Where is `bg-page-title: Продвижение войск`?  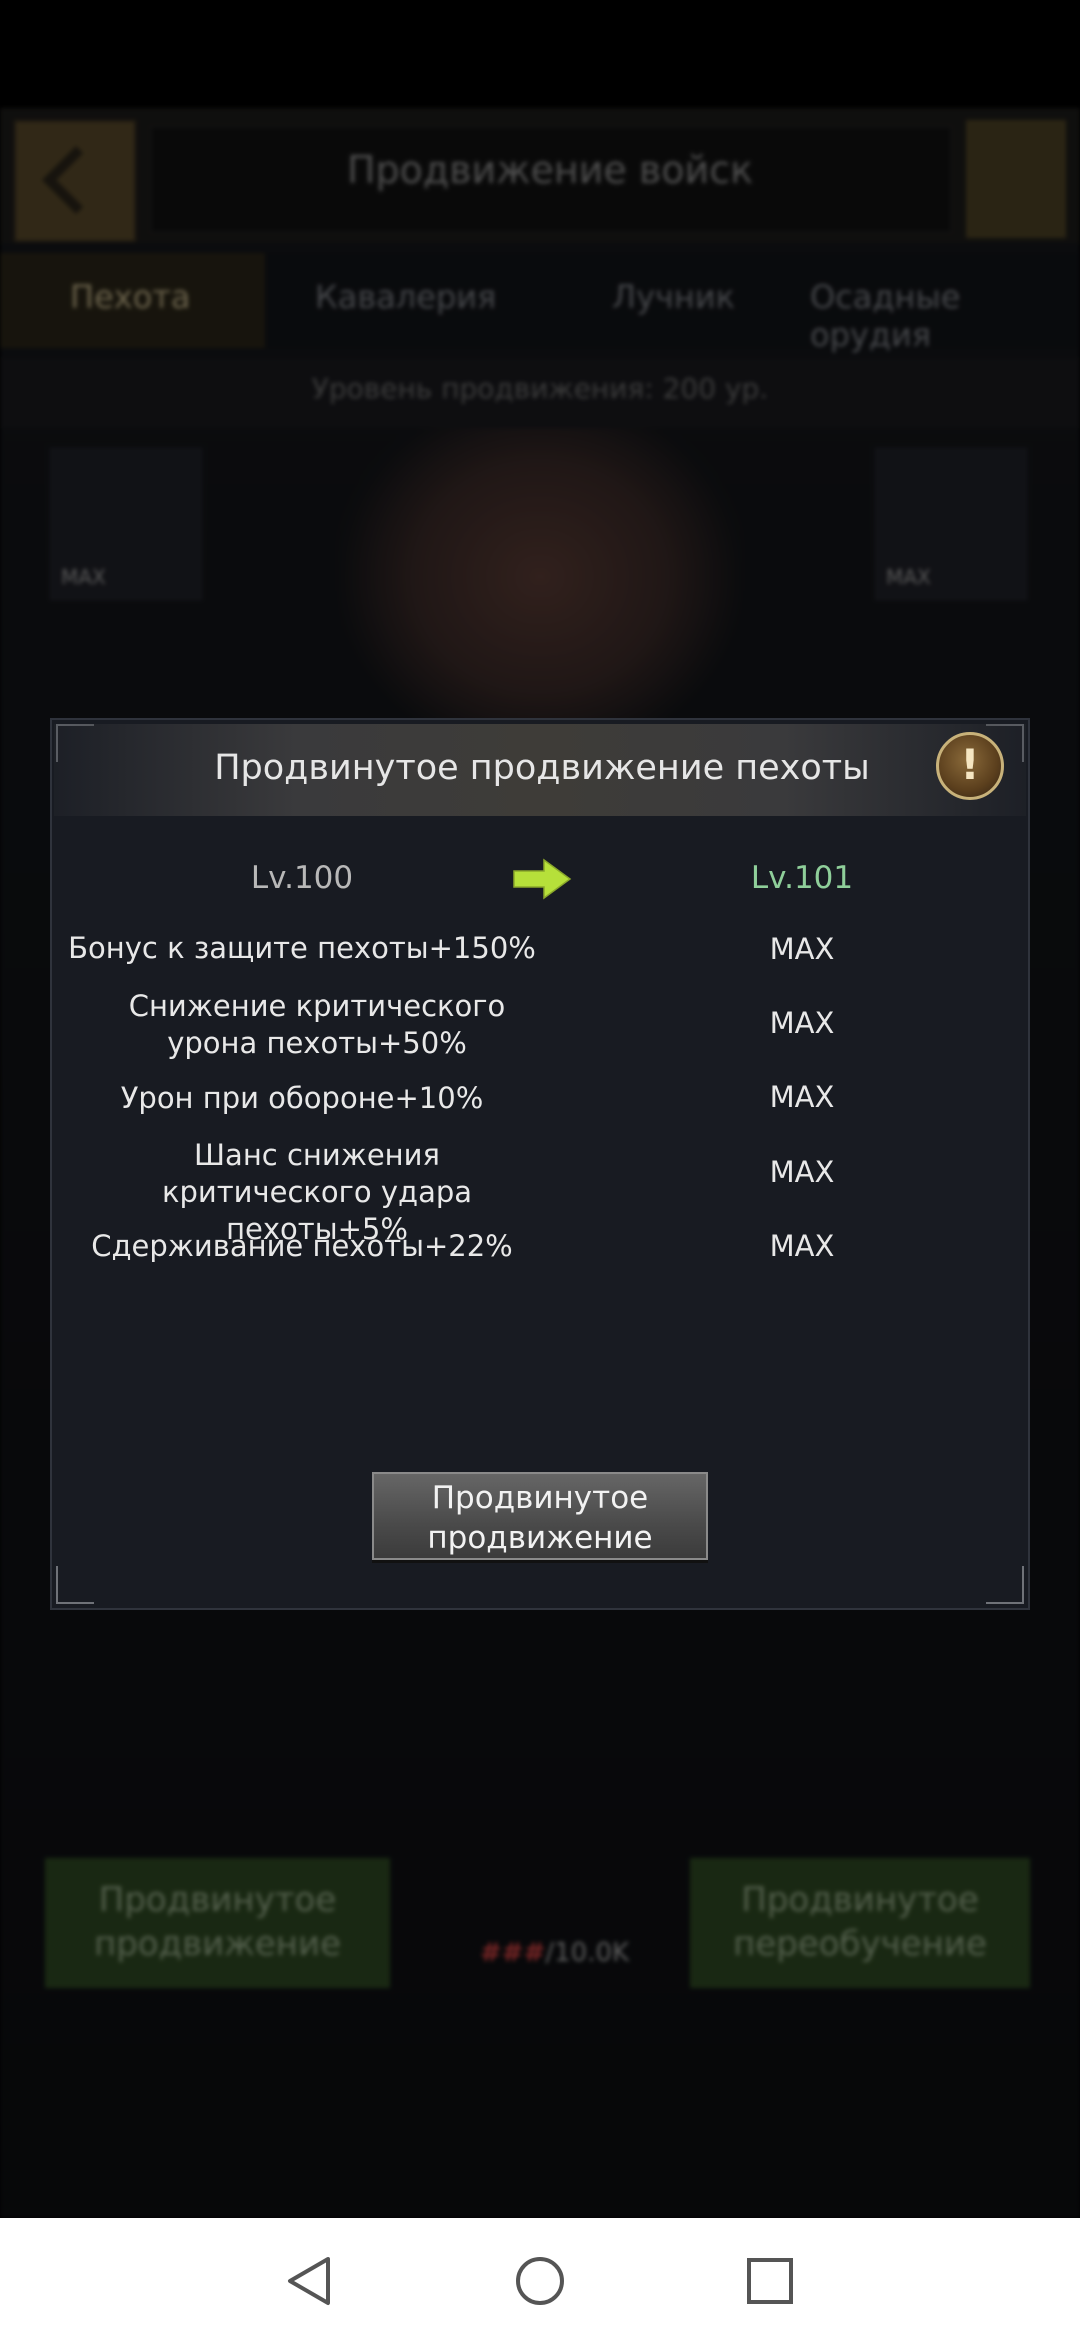
bg-page-title: Продвижение войск is located at coordinates (550, 170).